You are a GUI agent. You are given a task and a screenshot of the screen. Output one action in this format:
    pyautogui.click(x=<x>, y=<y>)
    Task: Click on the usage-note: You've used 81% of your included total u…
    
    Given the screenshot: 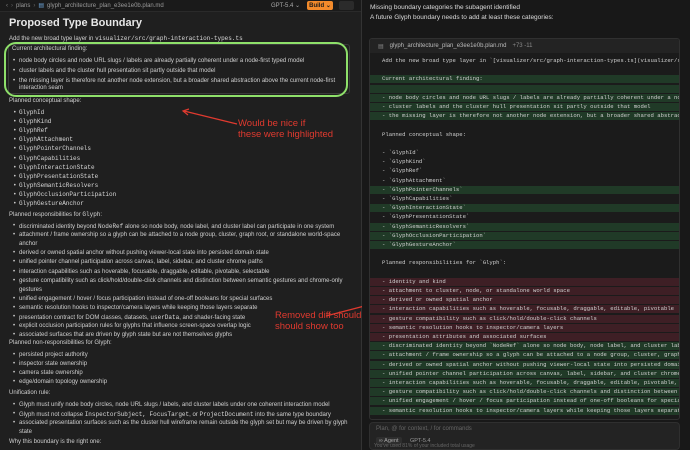 What is the action you would take?
    pyautogui.click(x=424, y=446)
    